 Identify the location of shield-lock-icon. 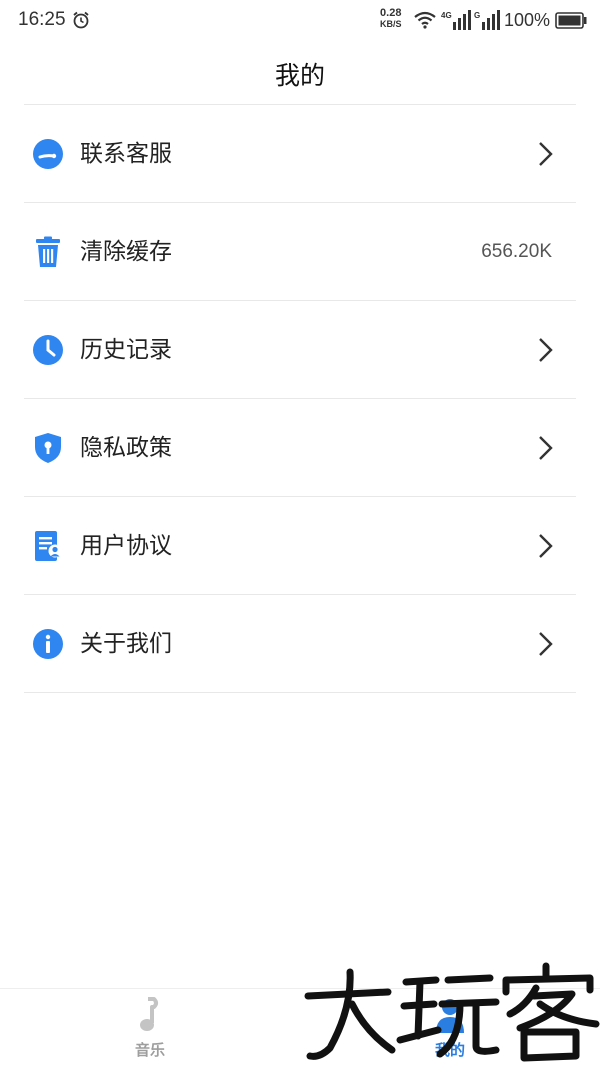
(48, 448).